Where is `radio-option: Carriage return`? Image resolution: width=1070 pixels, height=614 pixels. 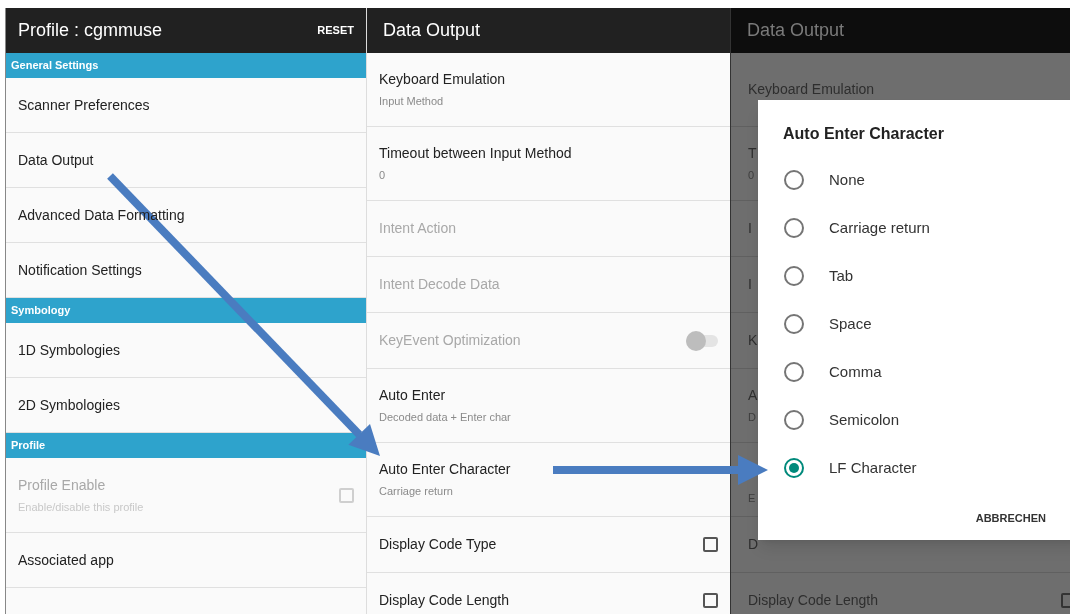 radio-option: Carriage return is located at coordinates (914, 228).